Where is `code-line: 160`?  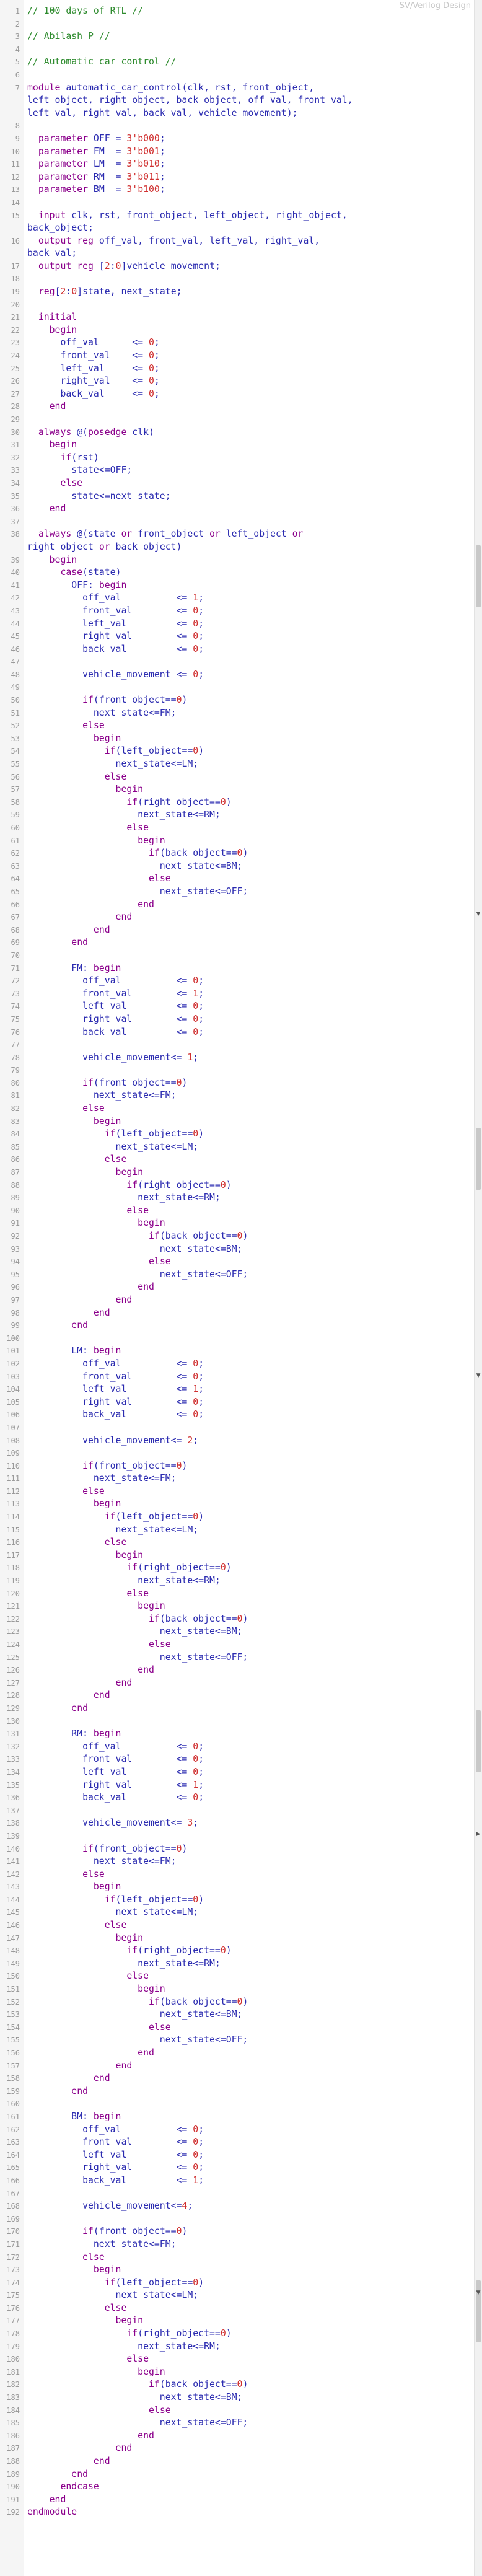
code-line: 160 is located at coordinates (236, 2104).